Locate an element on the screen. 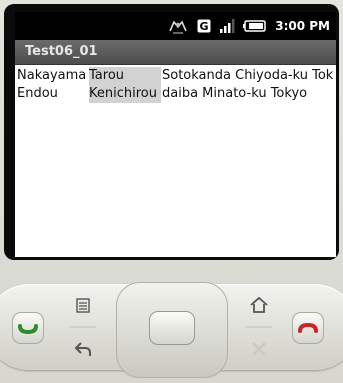 The image size is (343, 383). first-name-cell: Kenichirou is located at coordinates (125, 94).